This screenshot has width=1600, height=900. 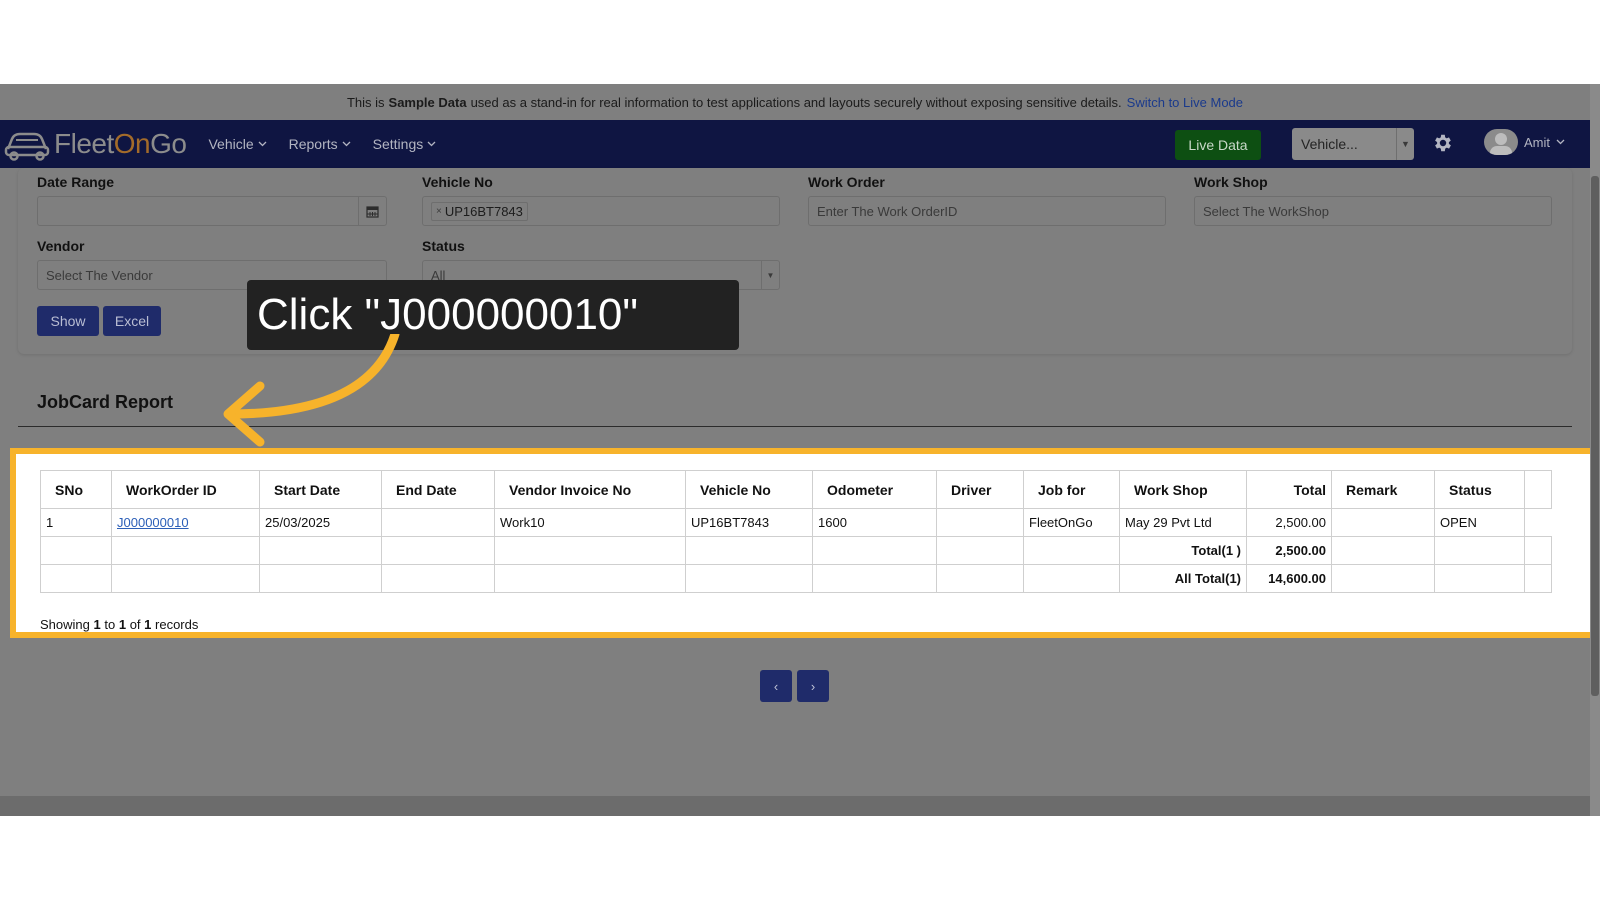 I want to click on col-vehicle-no: Vehicle No, so click(x=749, y=489).